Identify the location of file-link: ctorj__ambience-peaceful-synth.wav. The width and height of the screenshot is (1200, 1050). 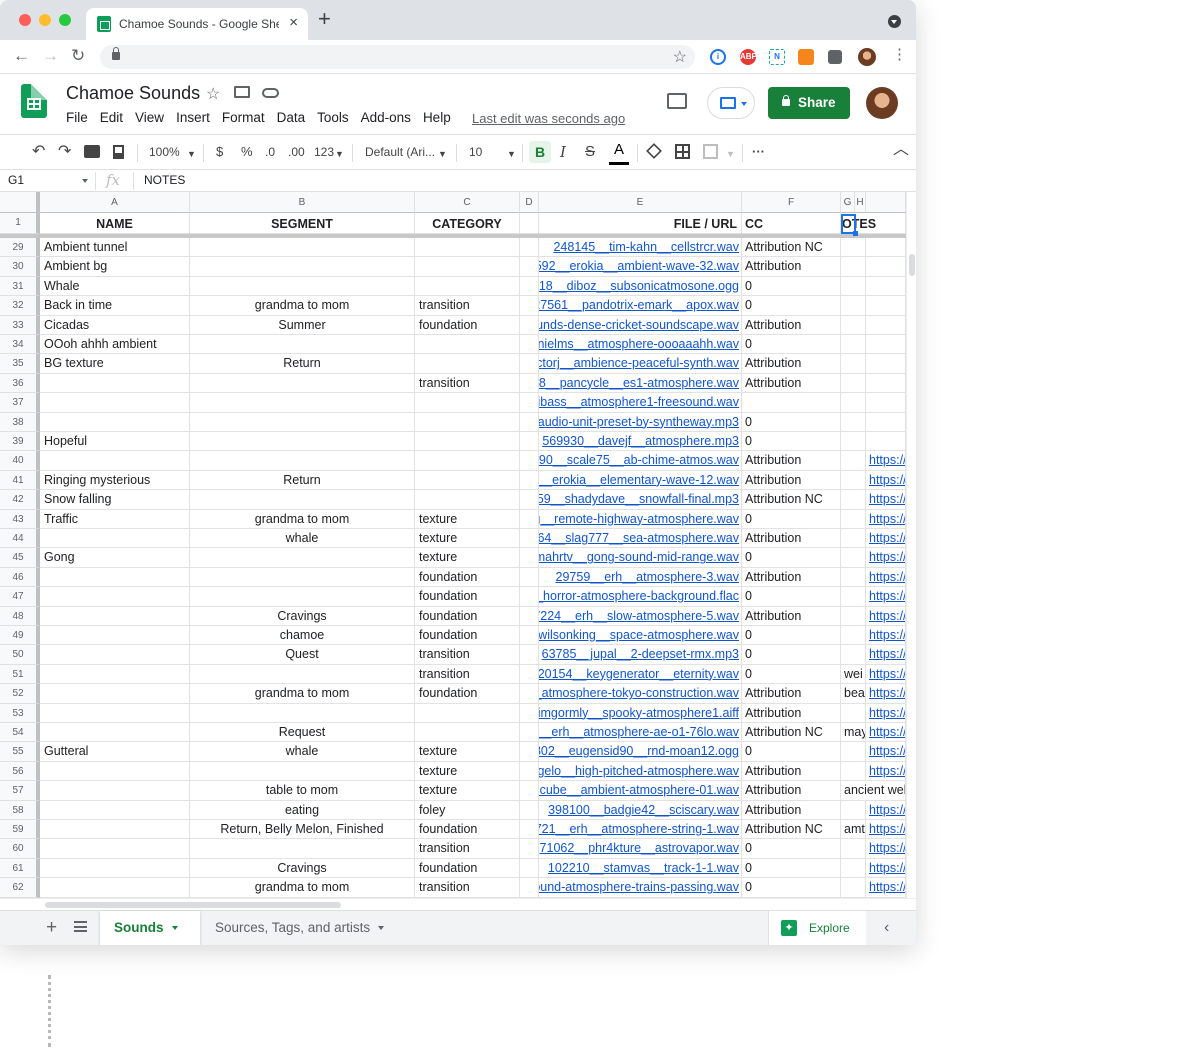
(639, 363).